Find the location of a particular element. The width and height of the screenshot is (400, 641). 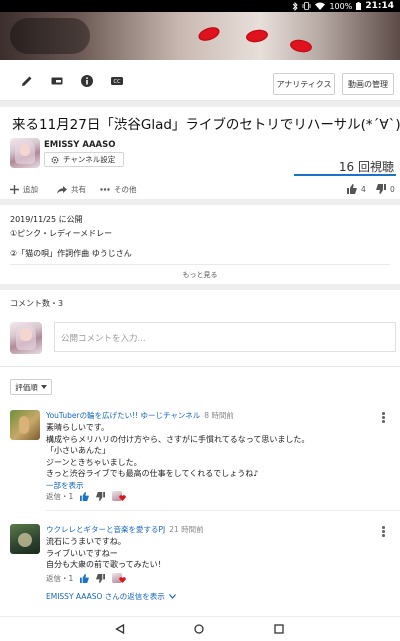

comment-time: 8 時間前 is located at coordinates (219, 415).